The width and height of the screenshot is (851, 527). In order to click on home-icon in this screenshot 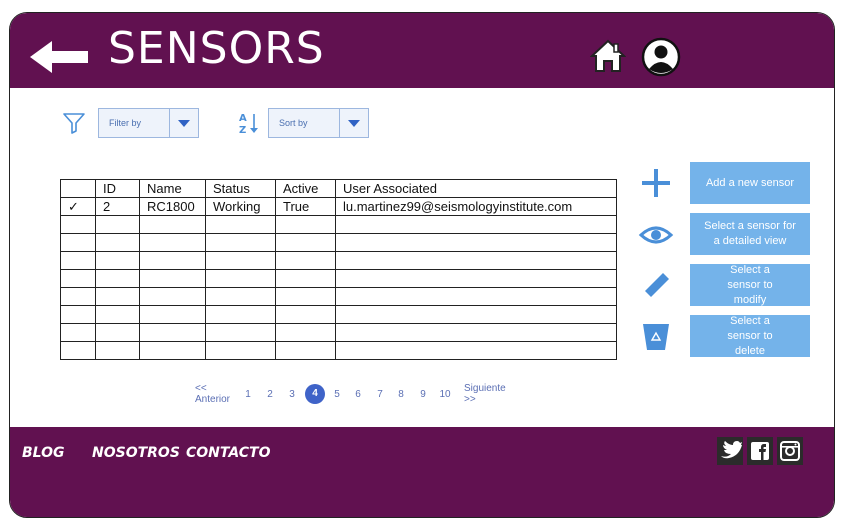, I will do `click(608, 56)`.